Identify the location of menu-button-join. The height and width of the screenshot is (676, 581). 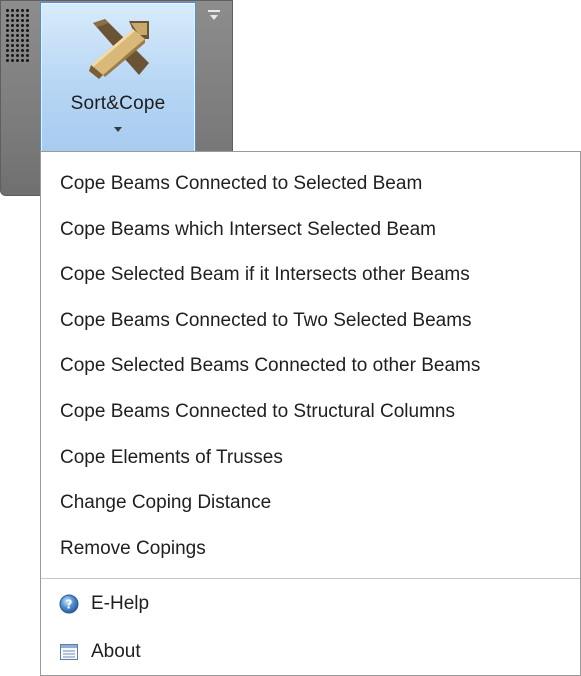
(118, 152).